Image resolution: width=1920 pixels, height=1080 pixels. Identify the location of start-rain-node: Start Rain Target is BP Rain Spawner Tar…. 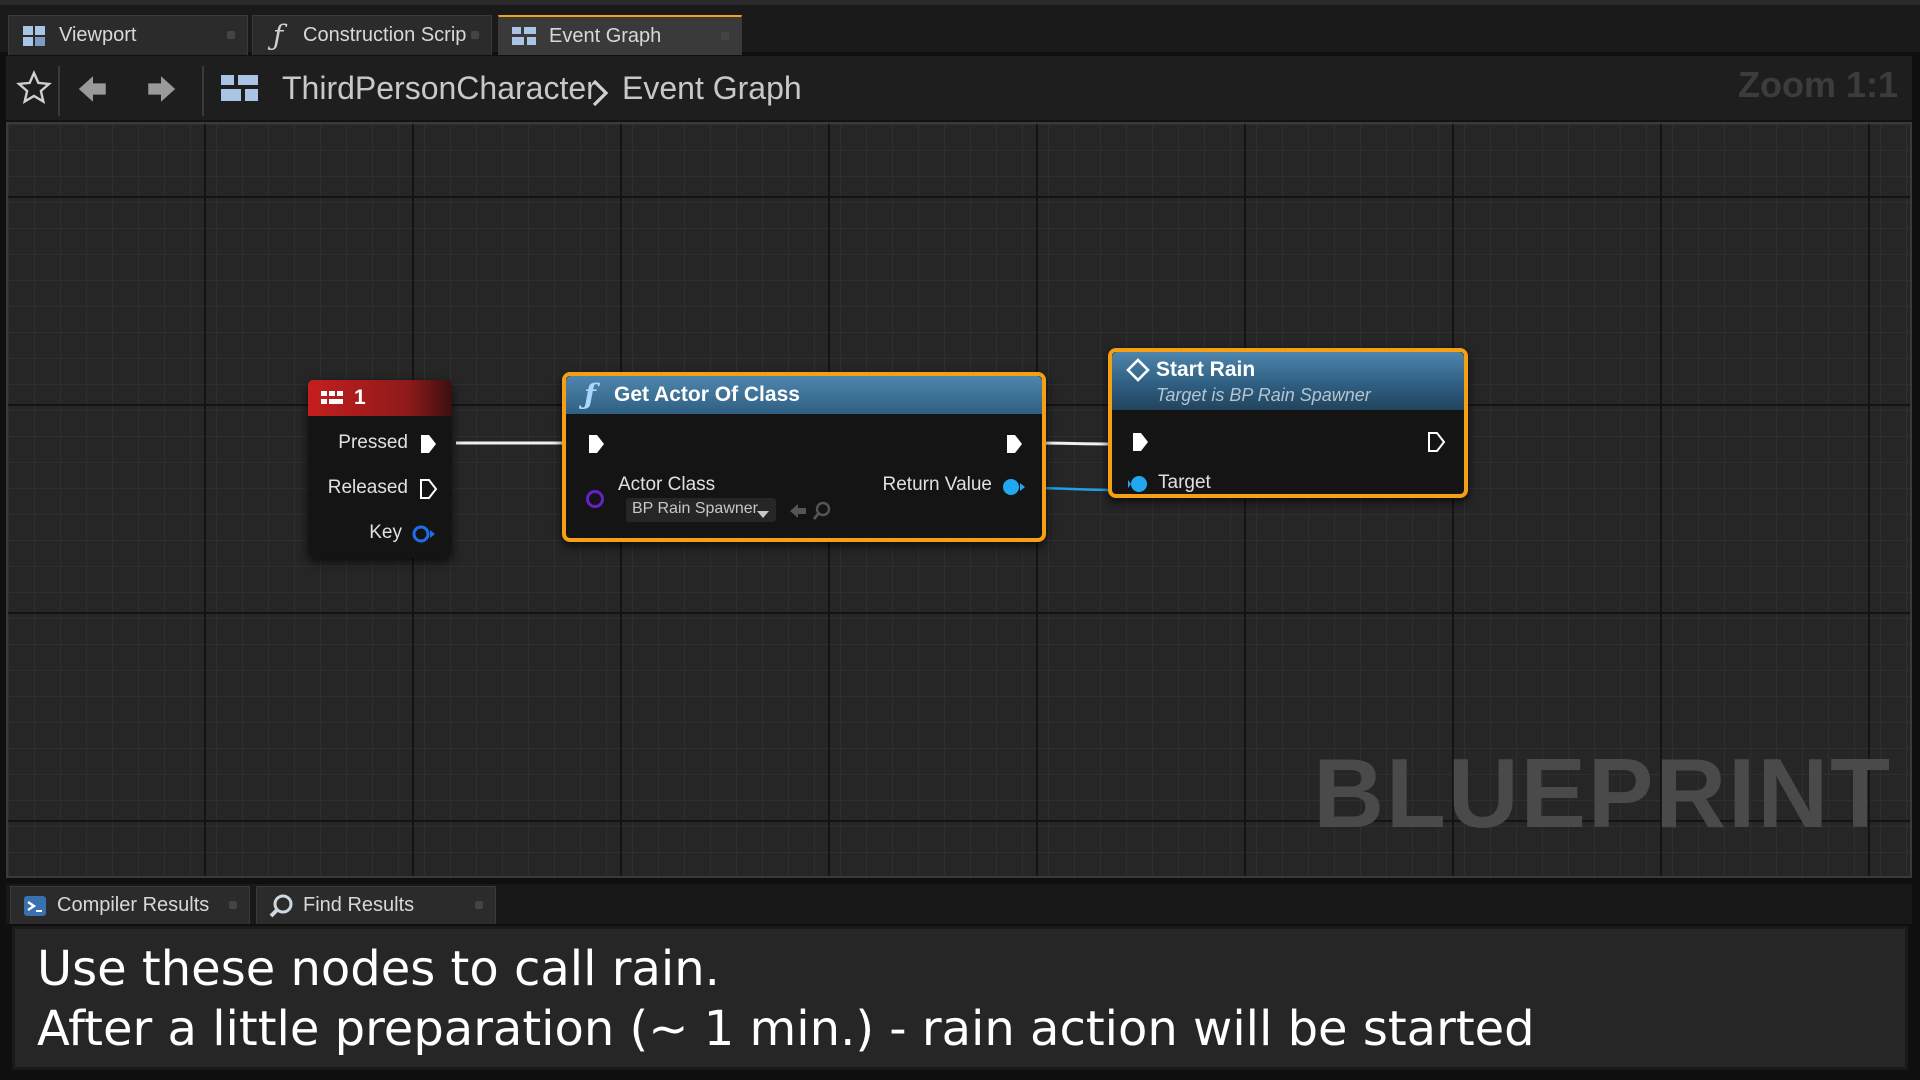
(1288, 423).